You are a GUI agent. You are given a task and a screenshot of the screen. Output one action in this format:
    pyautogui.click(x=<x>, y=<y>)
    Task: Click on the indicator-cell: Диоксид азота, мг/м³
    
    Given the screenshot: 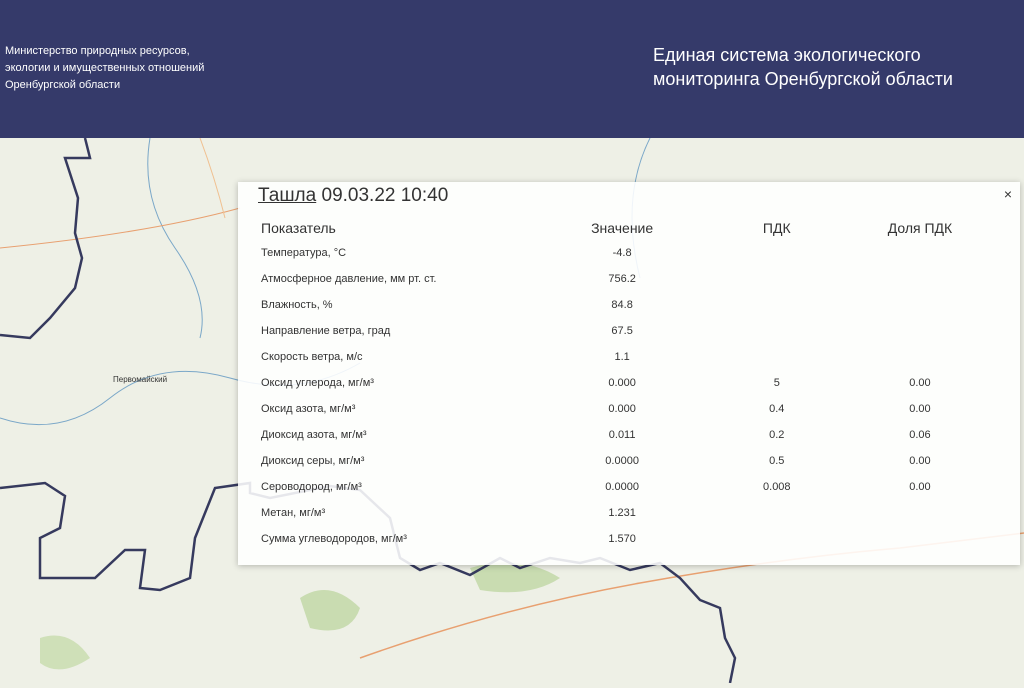 What is the action you would take?
    pyautogui.click(x=314, y=435)
    